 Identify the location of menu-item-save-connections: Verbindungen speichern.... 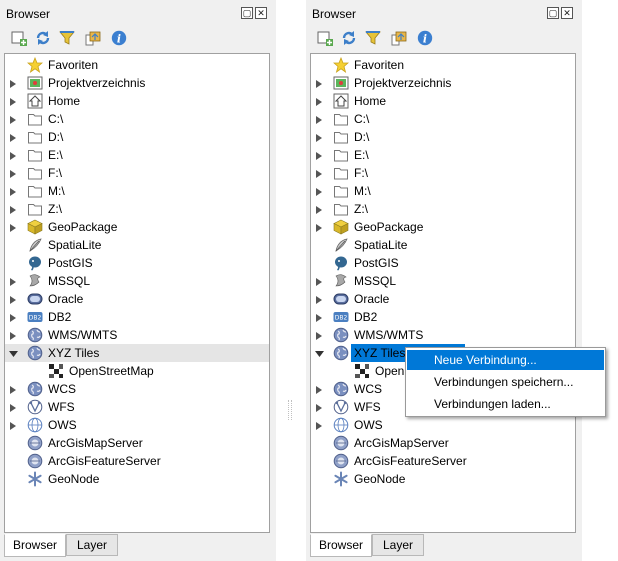
(505, 382).